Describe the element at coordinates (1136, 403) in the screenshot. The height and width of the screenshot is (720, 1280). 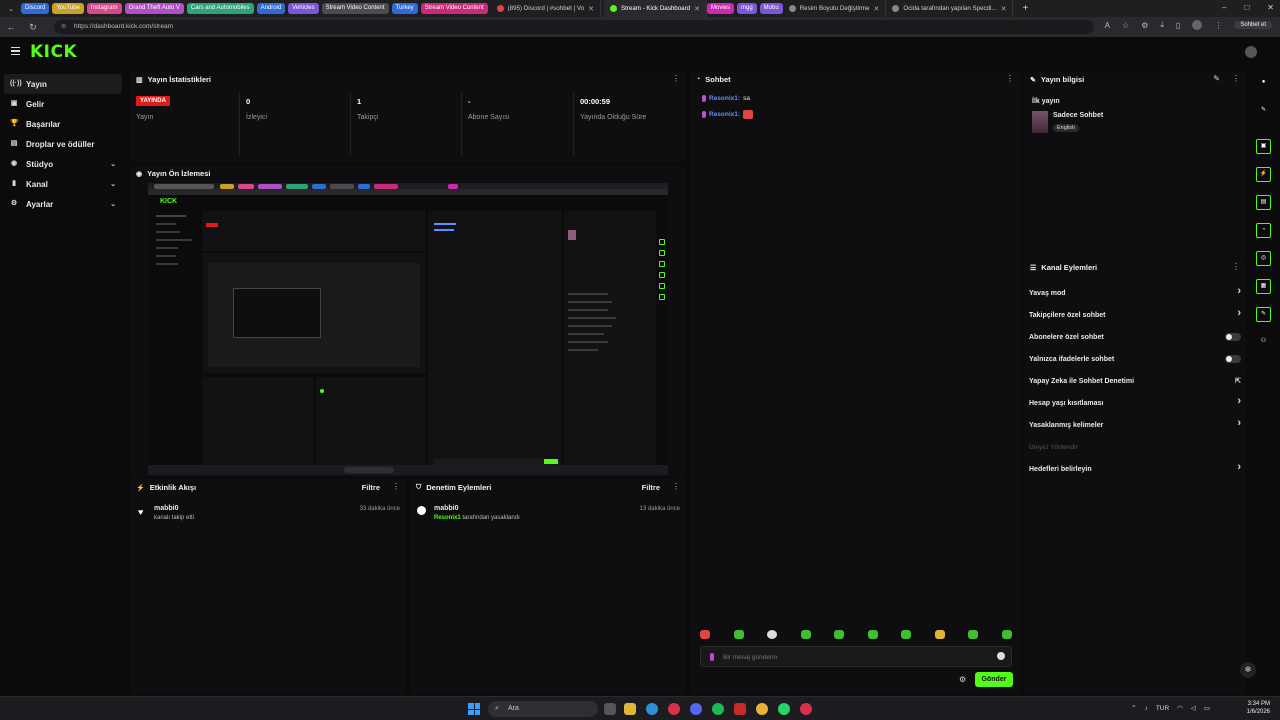
I see `channel-action-row: Hesap yaşı kısıtlaması ›` at that location.